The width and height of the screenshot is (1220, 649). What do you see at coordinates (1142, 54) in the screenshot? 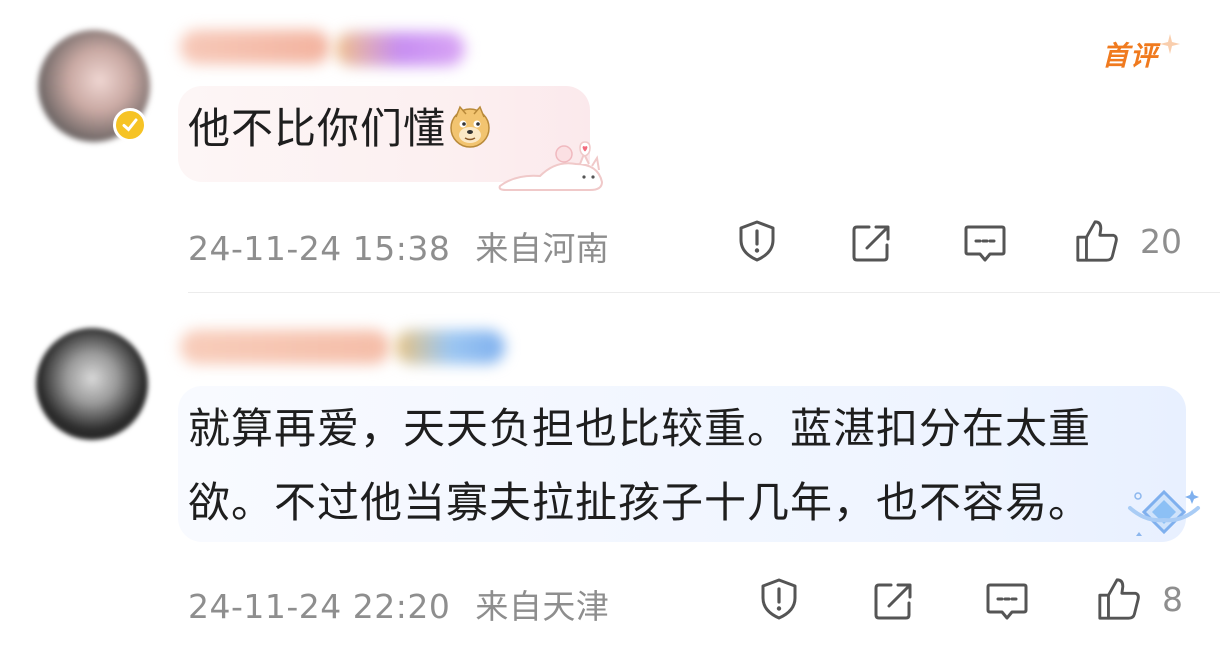
I see `first-comment-badge: 首评` at bounding box center [1142, 54].